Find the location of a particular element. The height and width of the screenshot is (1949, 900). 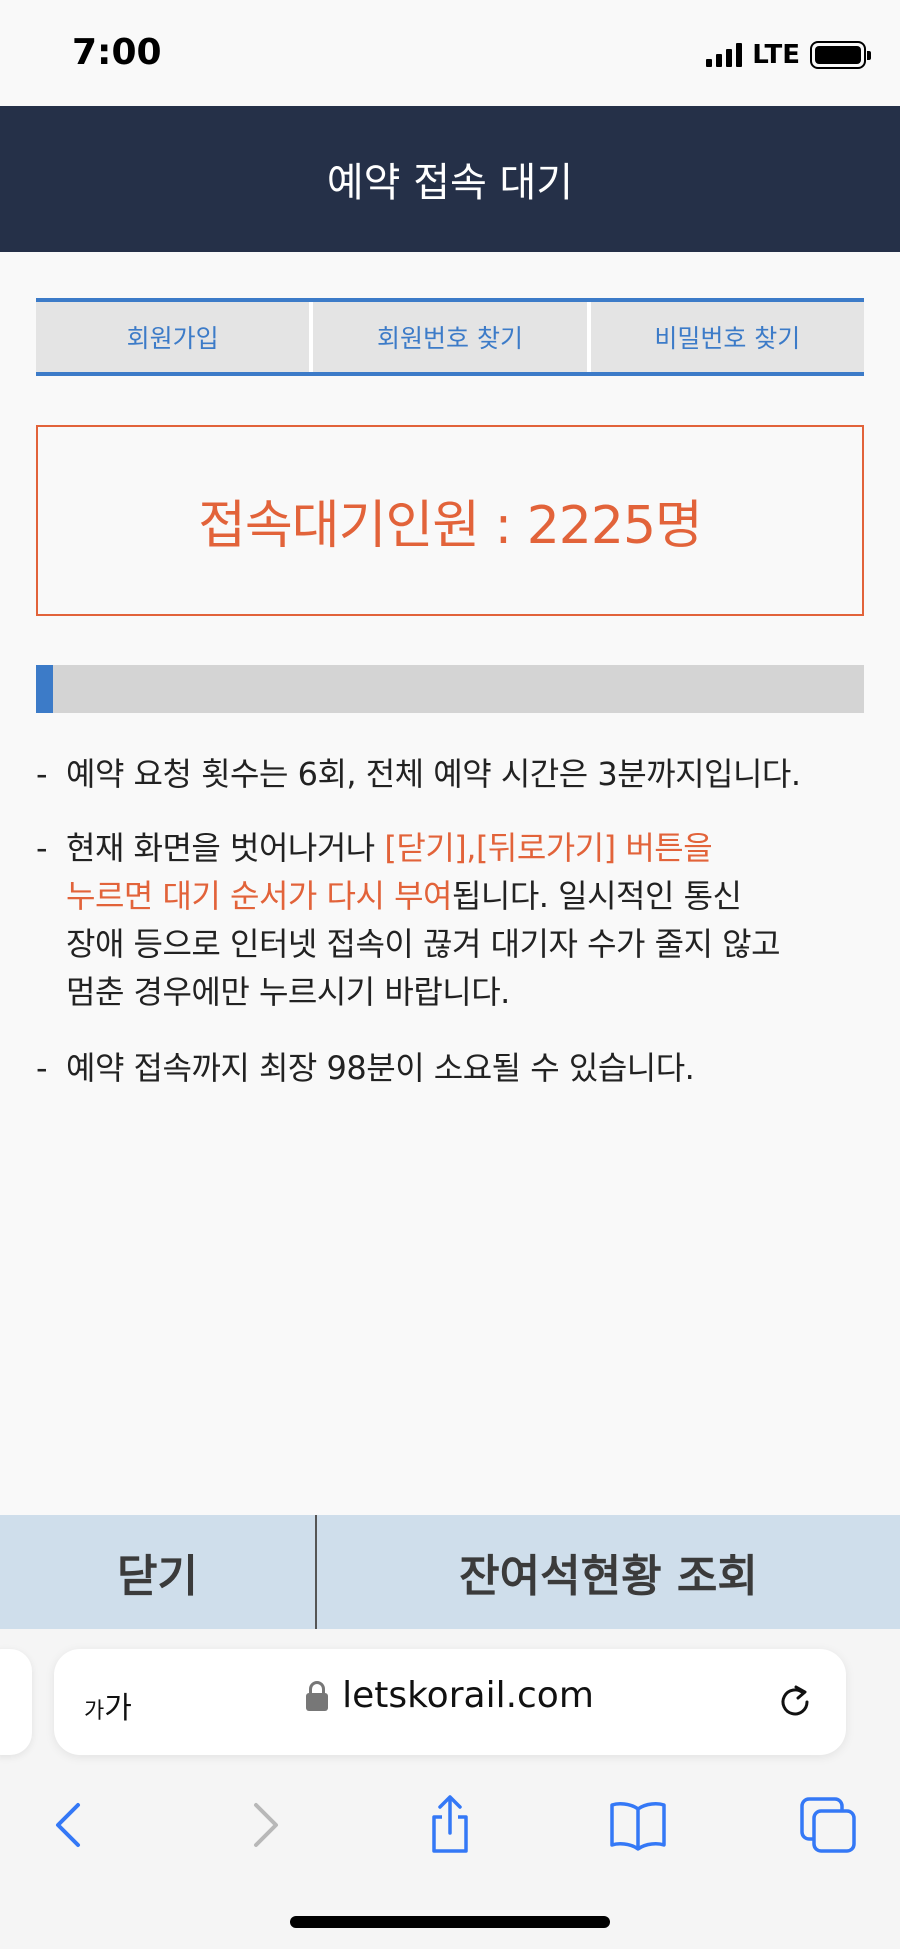

queue-count-box: 접속대기인원 : 2225명 is located at coordinates (450, 520).